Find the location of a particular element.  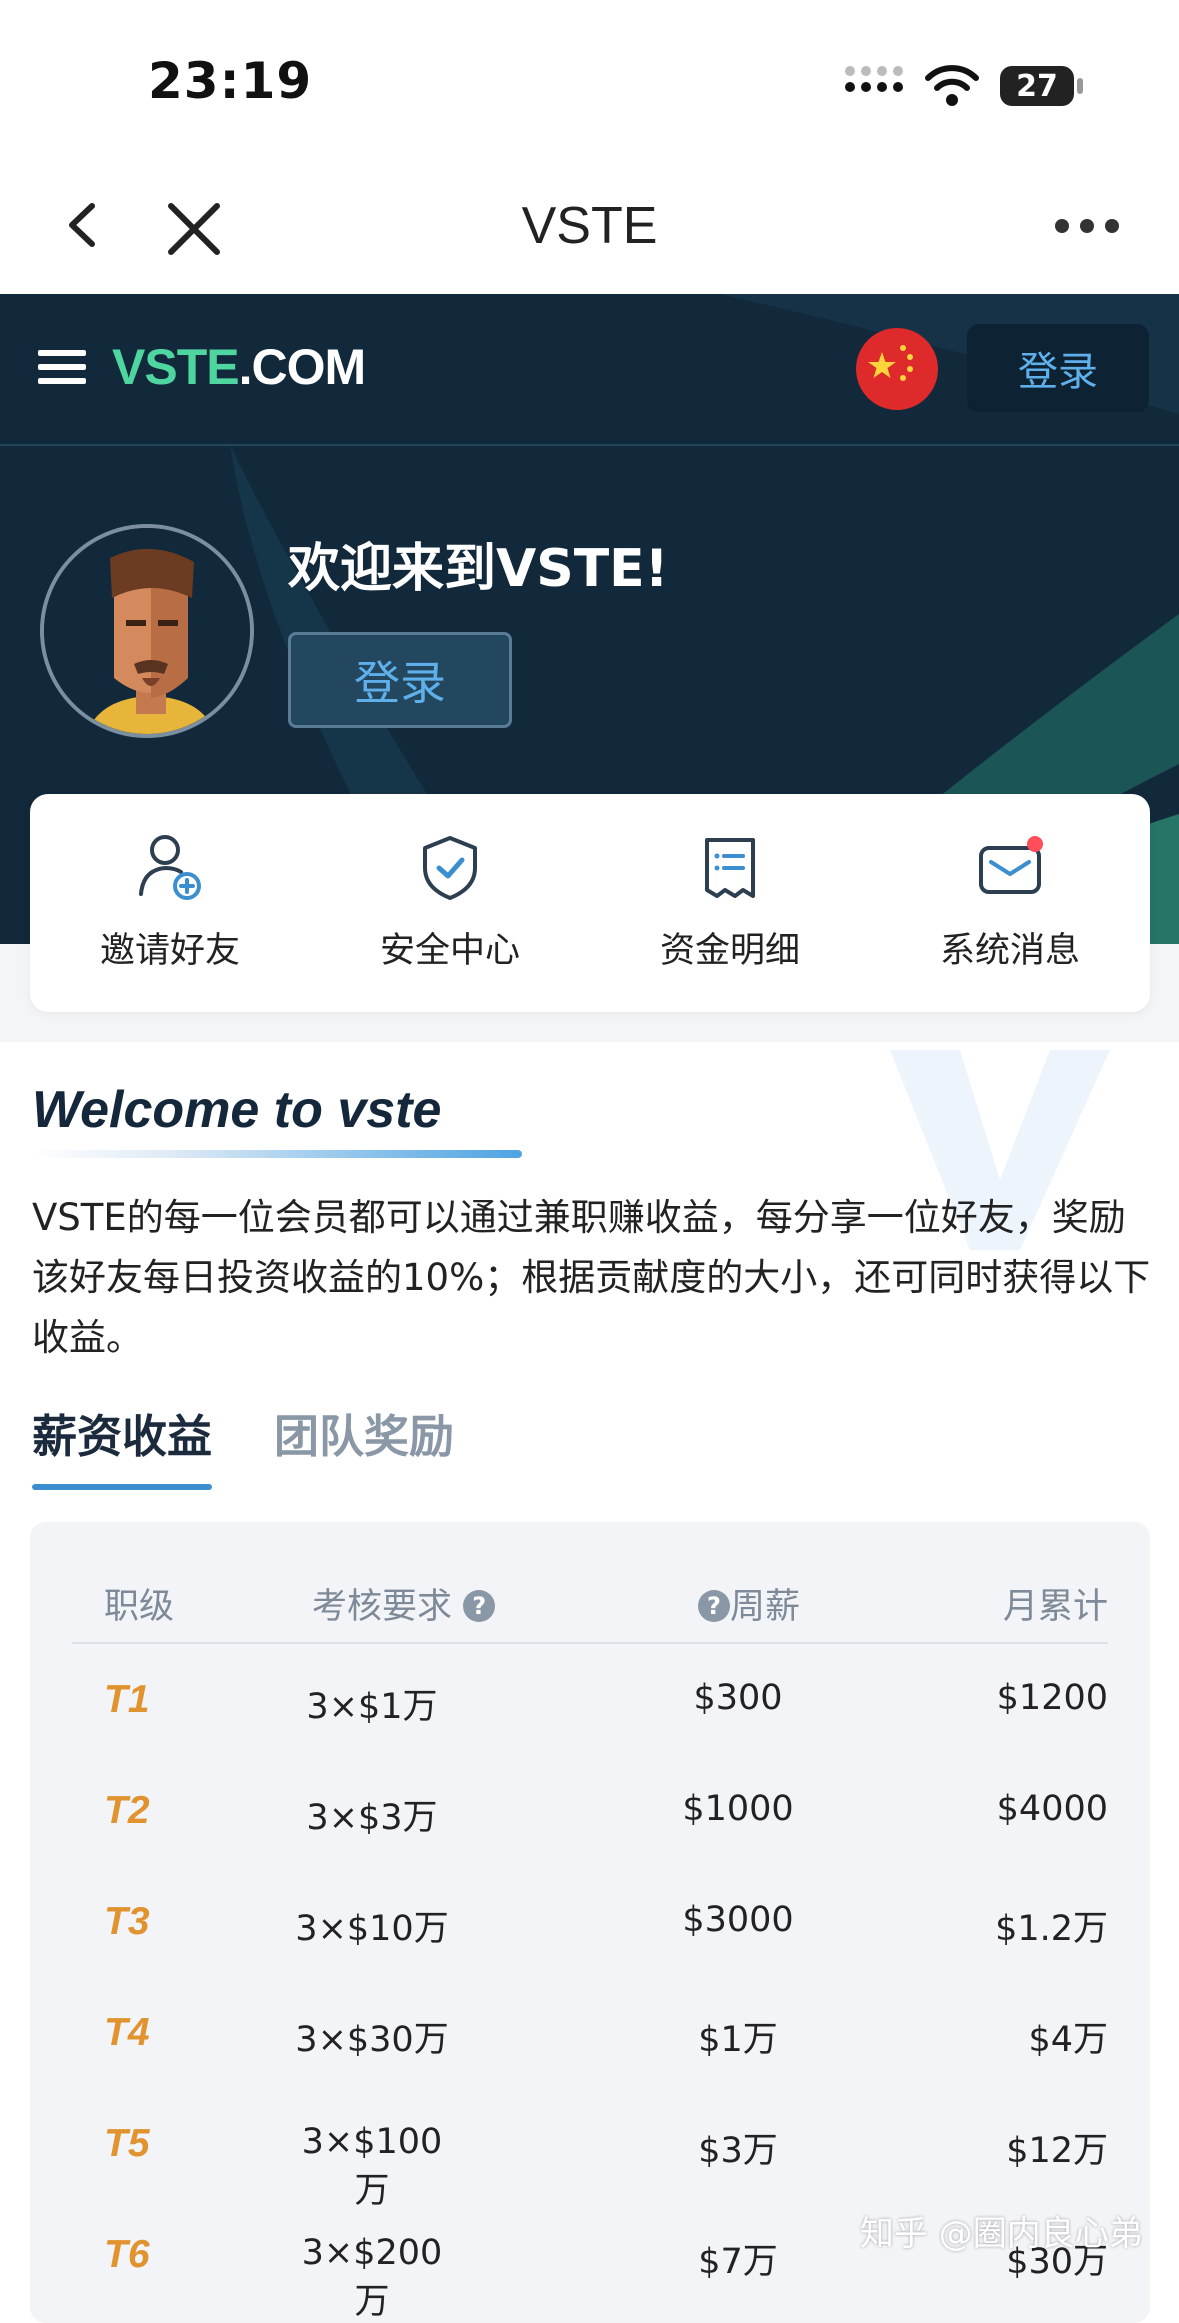

shield-check-icon is located at coordinates (450, 868).